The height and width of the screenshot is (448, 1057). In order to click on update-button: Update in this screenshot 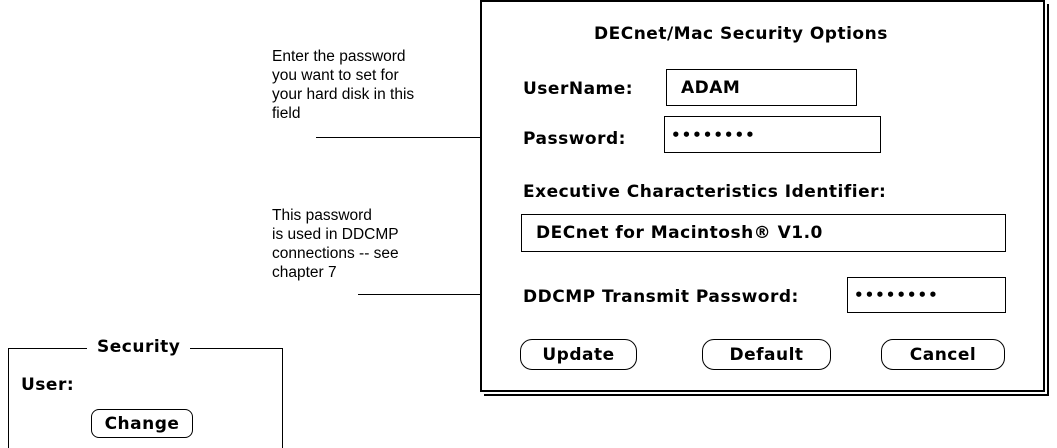, I will do `click(578, 354)`.